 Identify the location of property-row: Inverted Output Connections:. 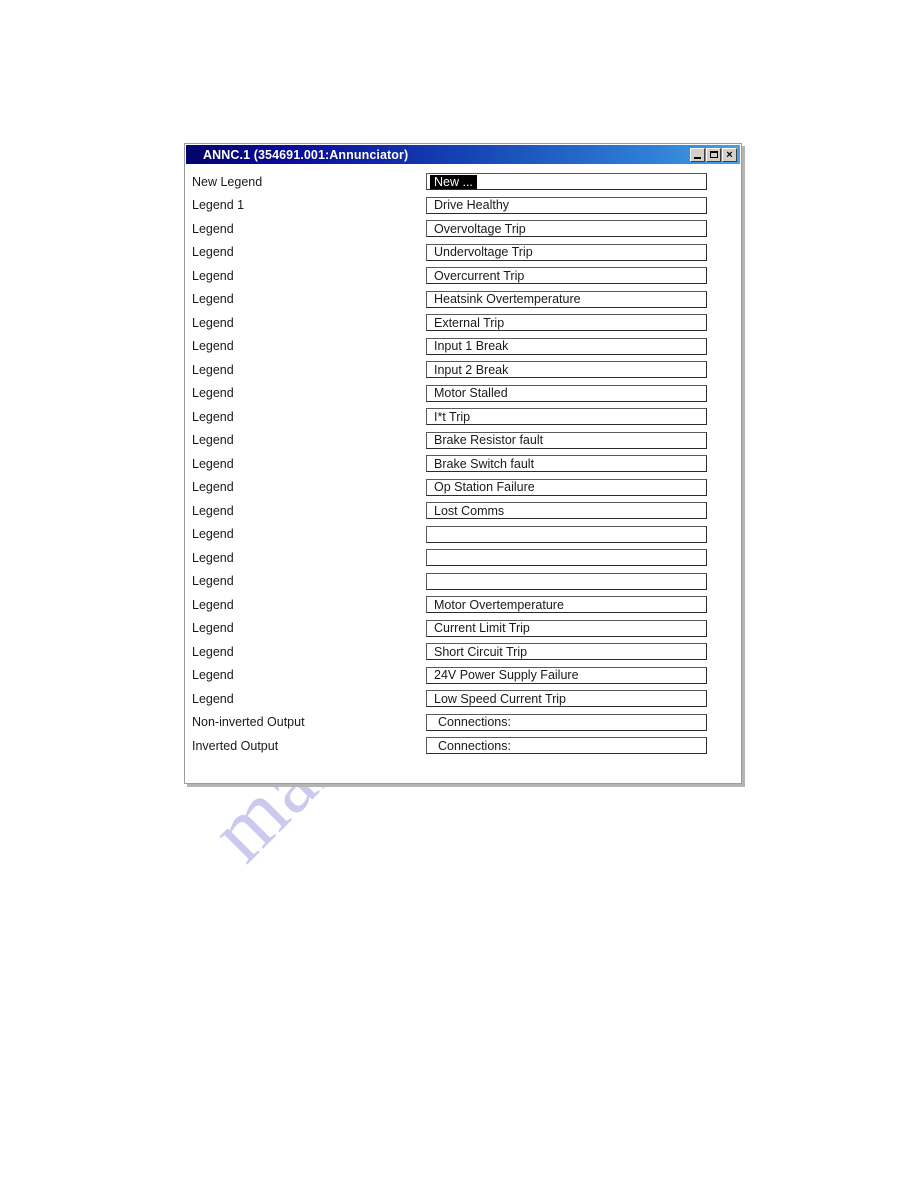
(463, 746).